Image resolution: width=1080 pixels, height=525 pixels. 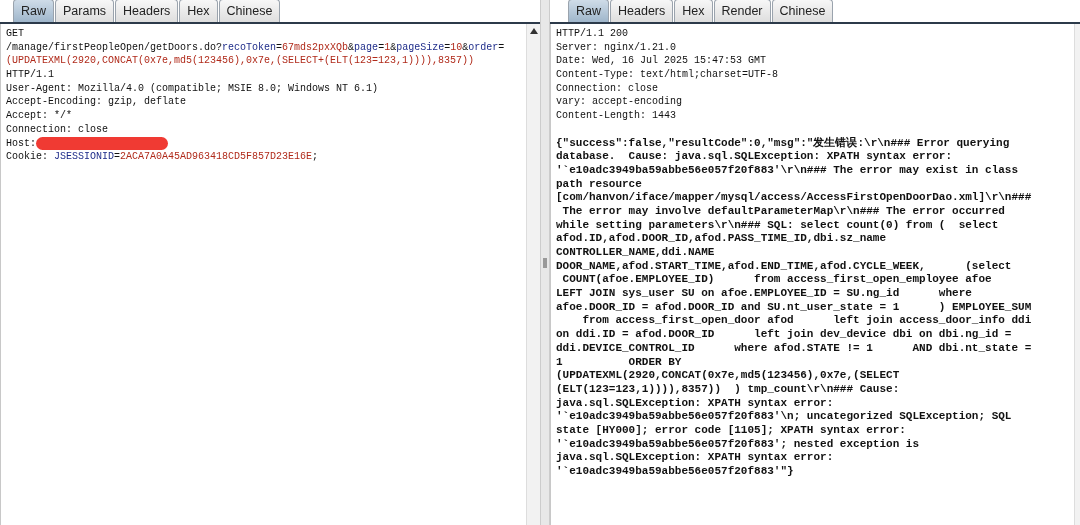 I want to click on response-body-line: ddi.DEVICE_CONTROL_ID where afod.STATE != 1 AND dbi.nt_state =, so click(x=794, y=348).